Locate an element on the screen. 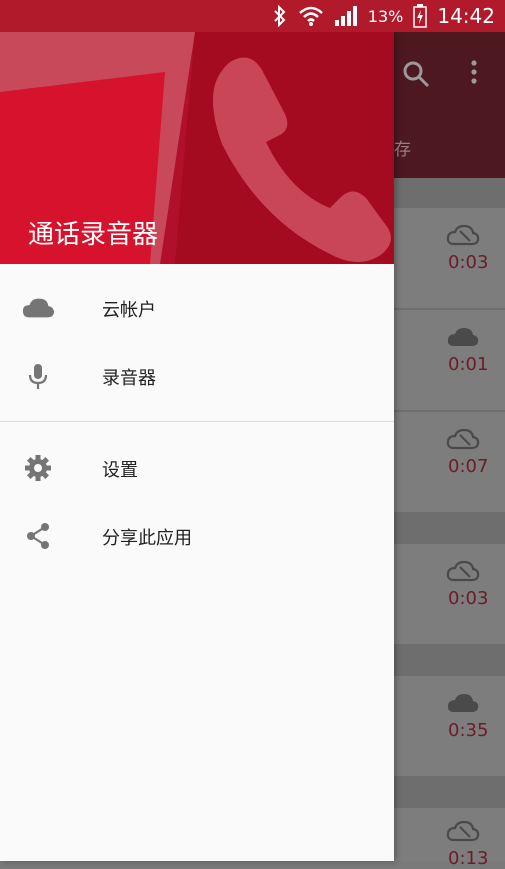  recording-row: 0:07 is located at coordinates (449, 462).